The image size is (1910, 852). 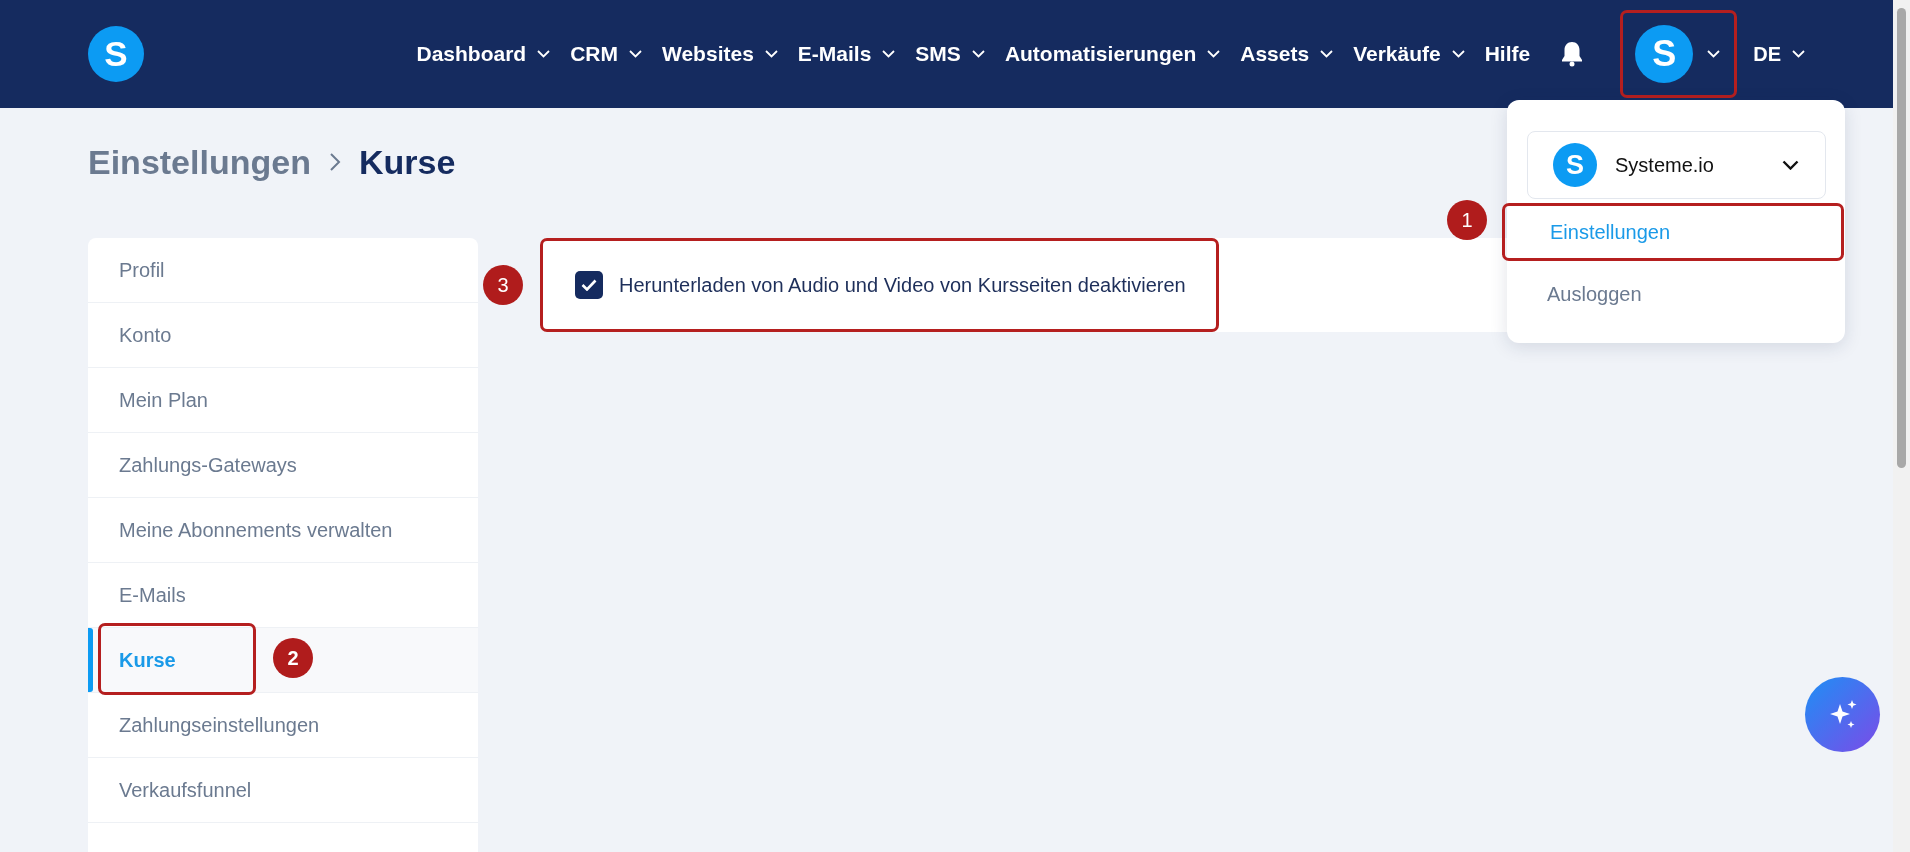 I want to click on scrollbar, so click(x=1901, y=426).